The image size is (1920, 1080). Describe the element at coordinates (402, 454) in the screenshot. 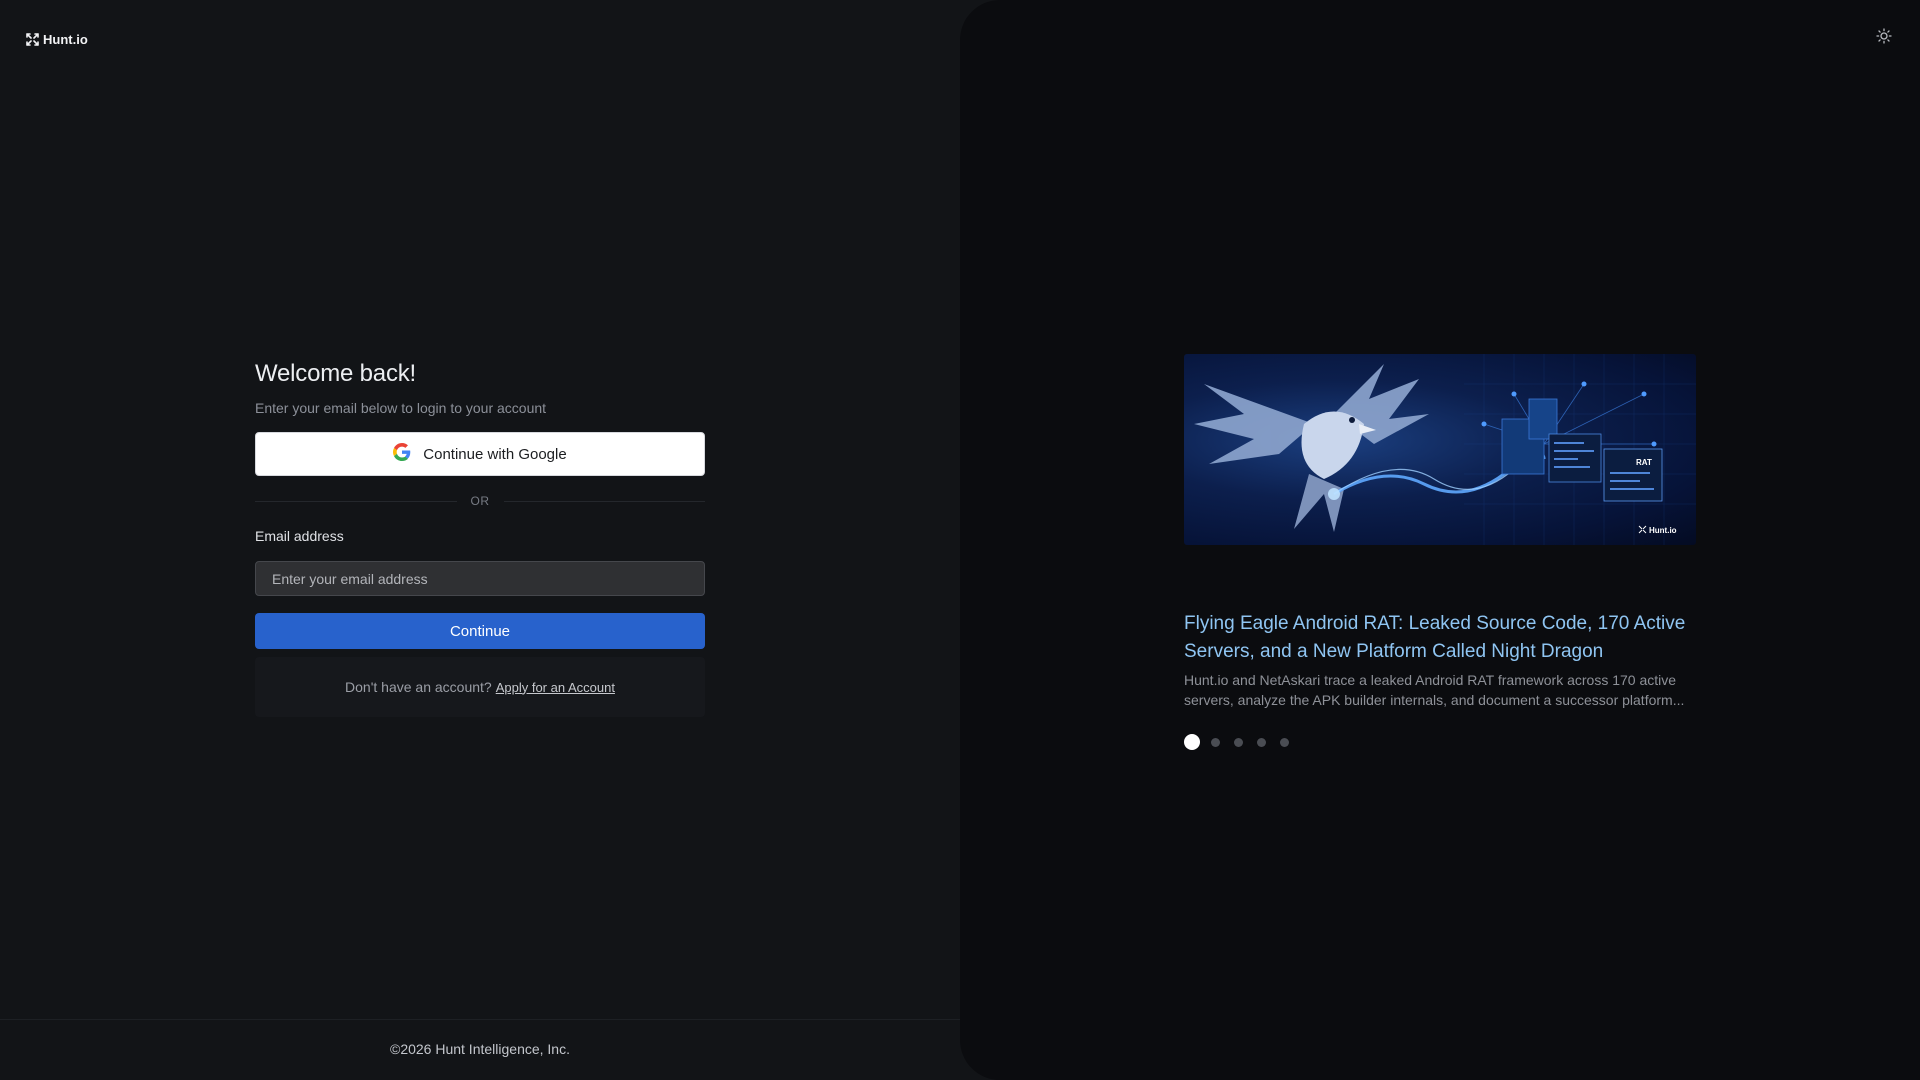

I see `google-g-icon` at that location.